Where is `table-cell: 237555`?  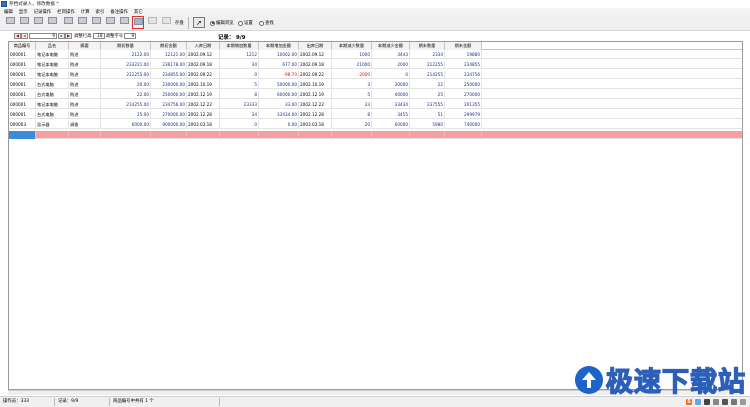
table-cell: 237555 is located at coordinates (427, 105).